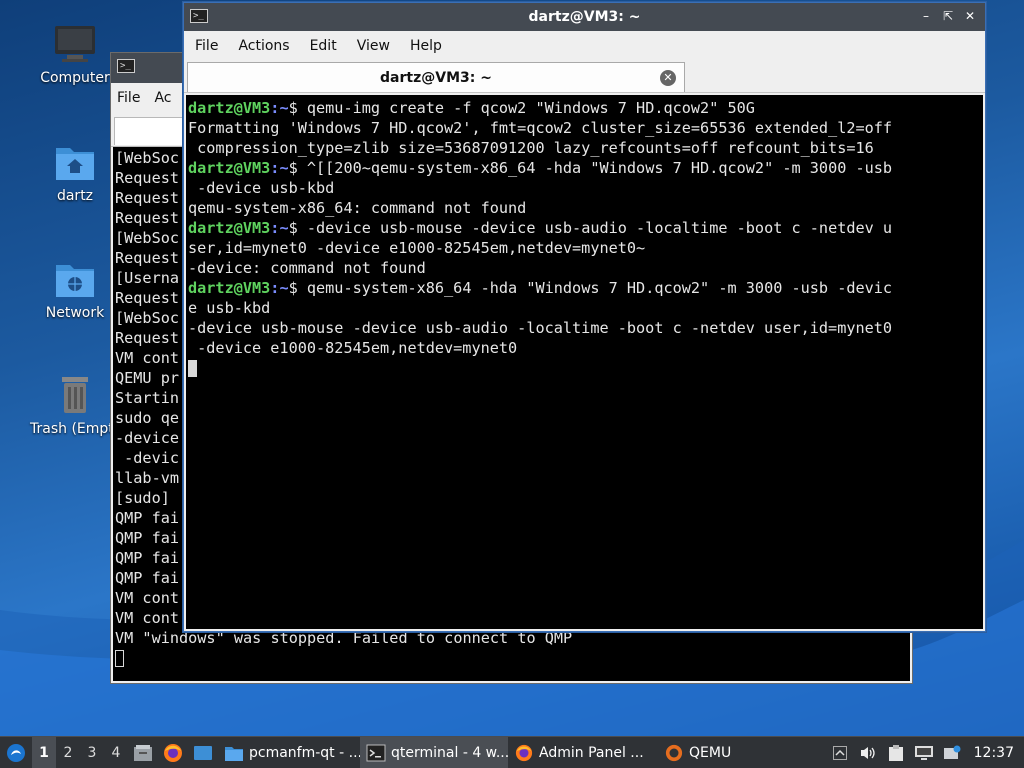 The height and width of the screenshot is (768, 1024). I want to click on network-monitor-icon, so click(924, 752).